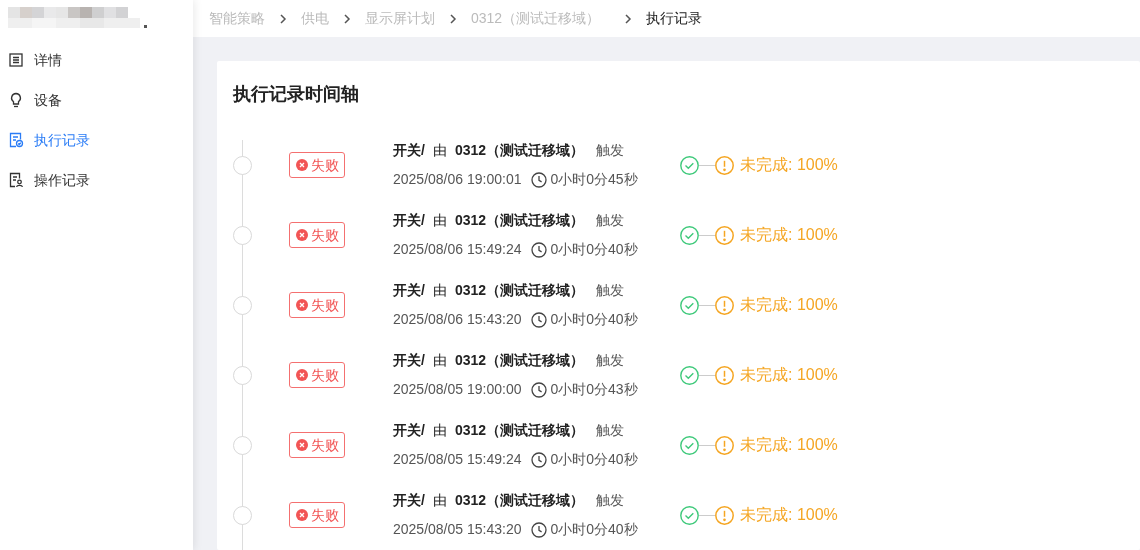  I want to click on duration-text: 0小时0分43秒, so click(594, 389).